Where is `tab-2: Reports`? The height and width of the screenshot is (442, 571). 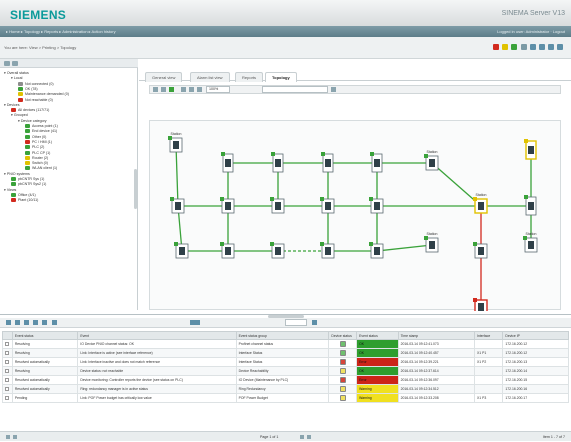
tab-2: Reports is located at coordinates (249, 77).